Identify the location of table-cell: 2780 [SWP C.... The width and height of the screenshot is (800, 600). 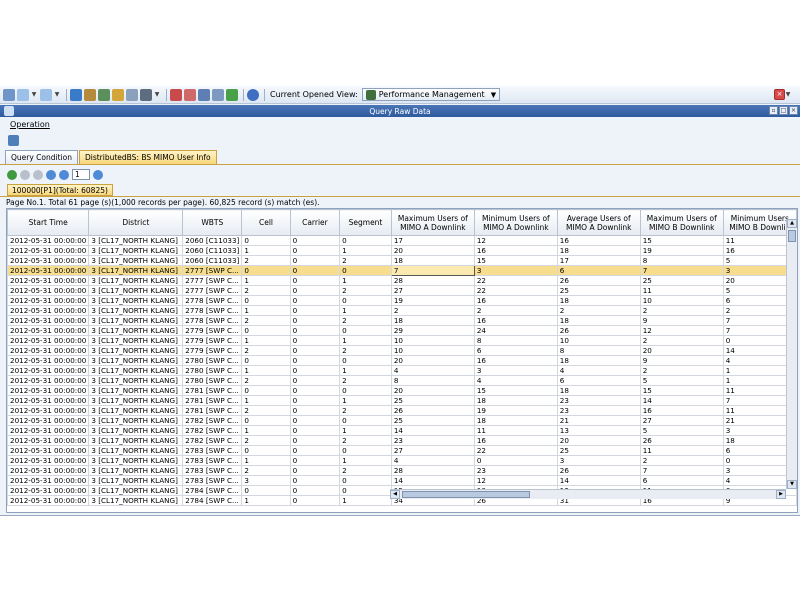
(212, 370).